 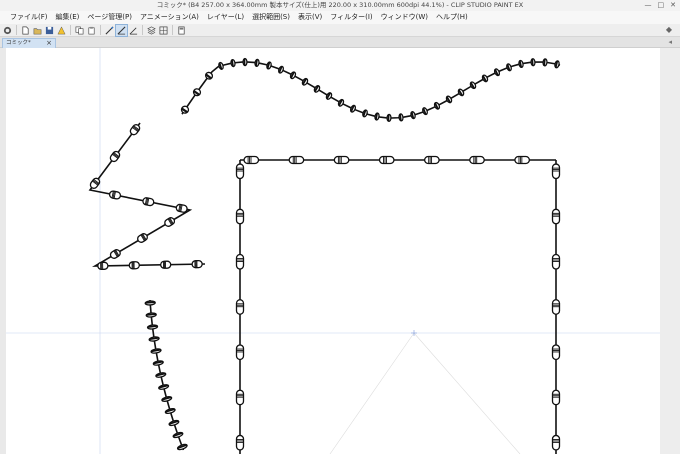 What do you see at coordinates (372, 393) in the screenshot?
I see `diagonal-guide-left` at bounding box center [372, 393].